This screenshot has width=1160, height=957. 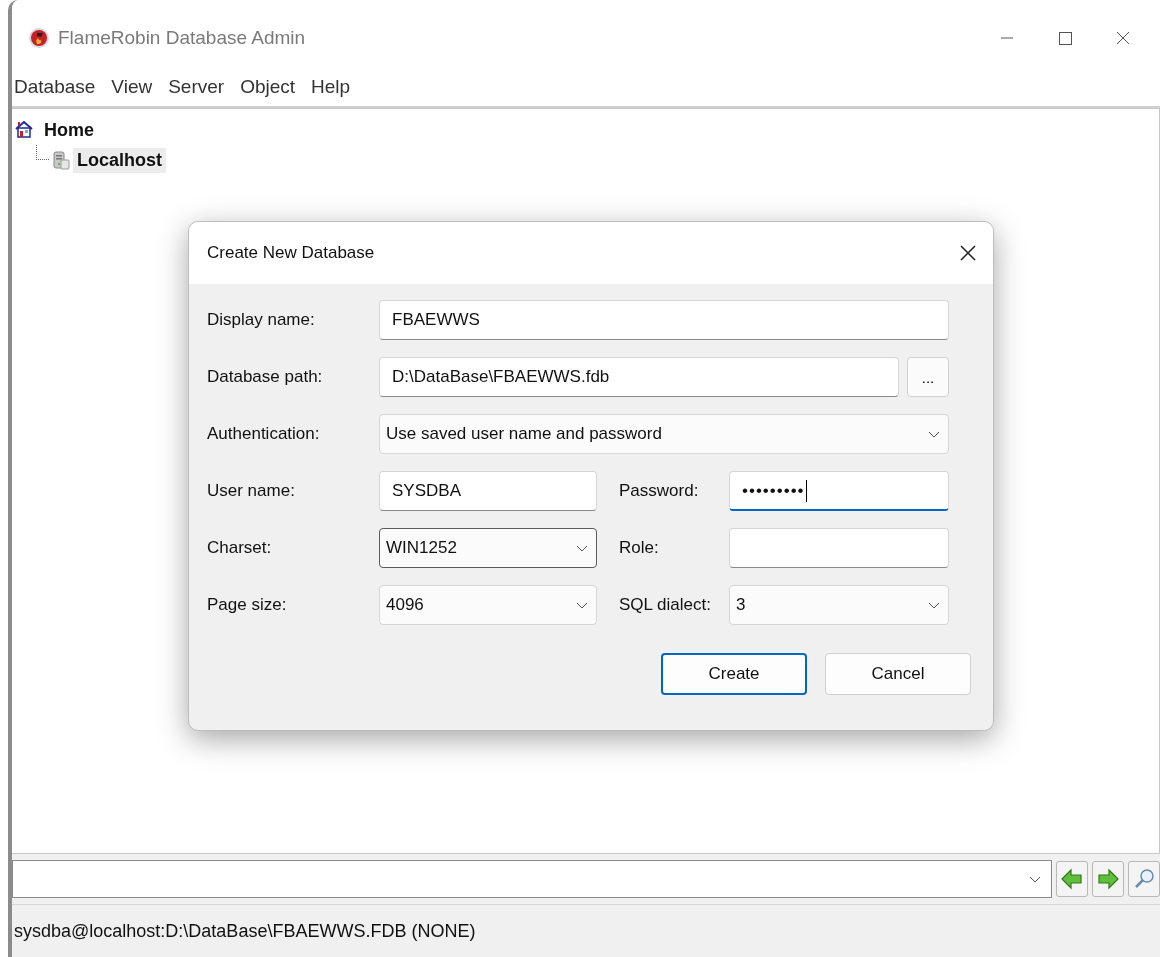 What do you see at coordinates (247, 605) in the screenshot?
I see `field-label: Page size:` at bounding box center [247, 605].